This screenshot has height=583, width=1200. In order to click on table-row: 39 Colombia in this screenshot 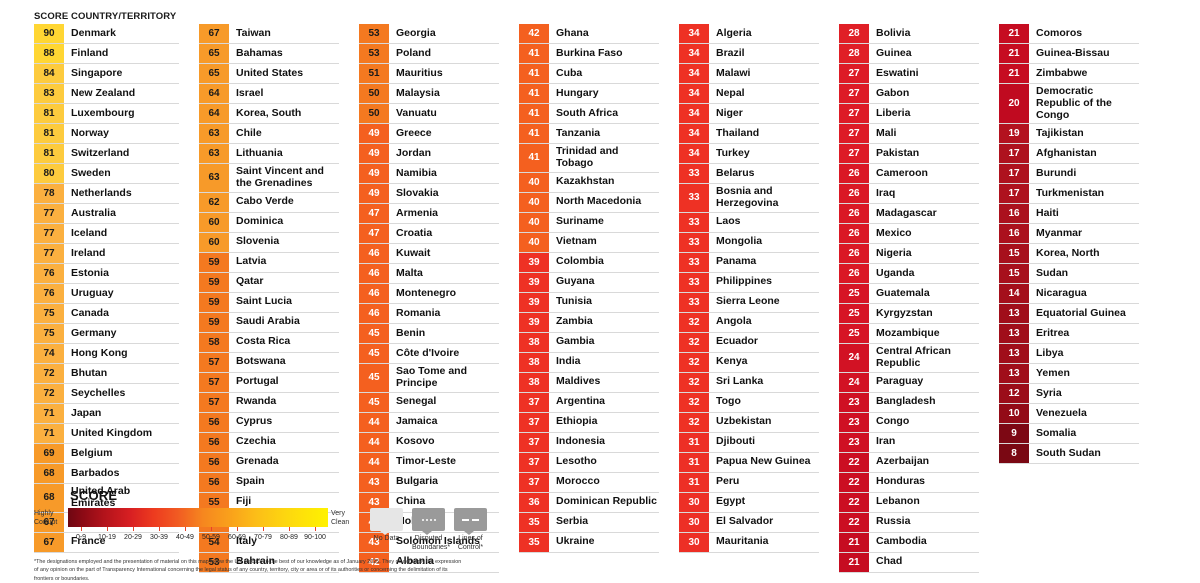, I will do `click(589, 262)`.